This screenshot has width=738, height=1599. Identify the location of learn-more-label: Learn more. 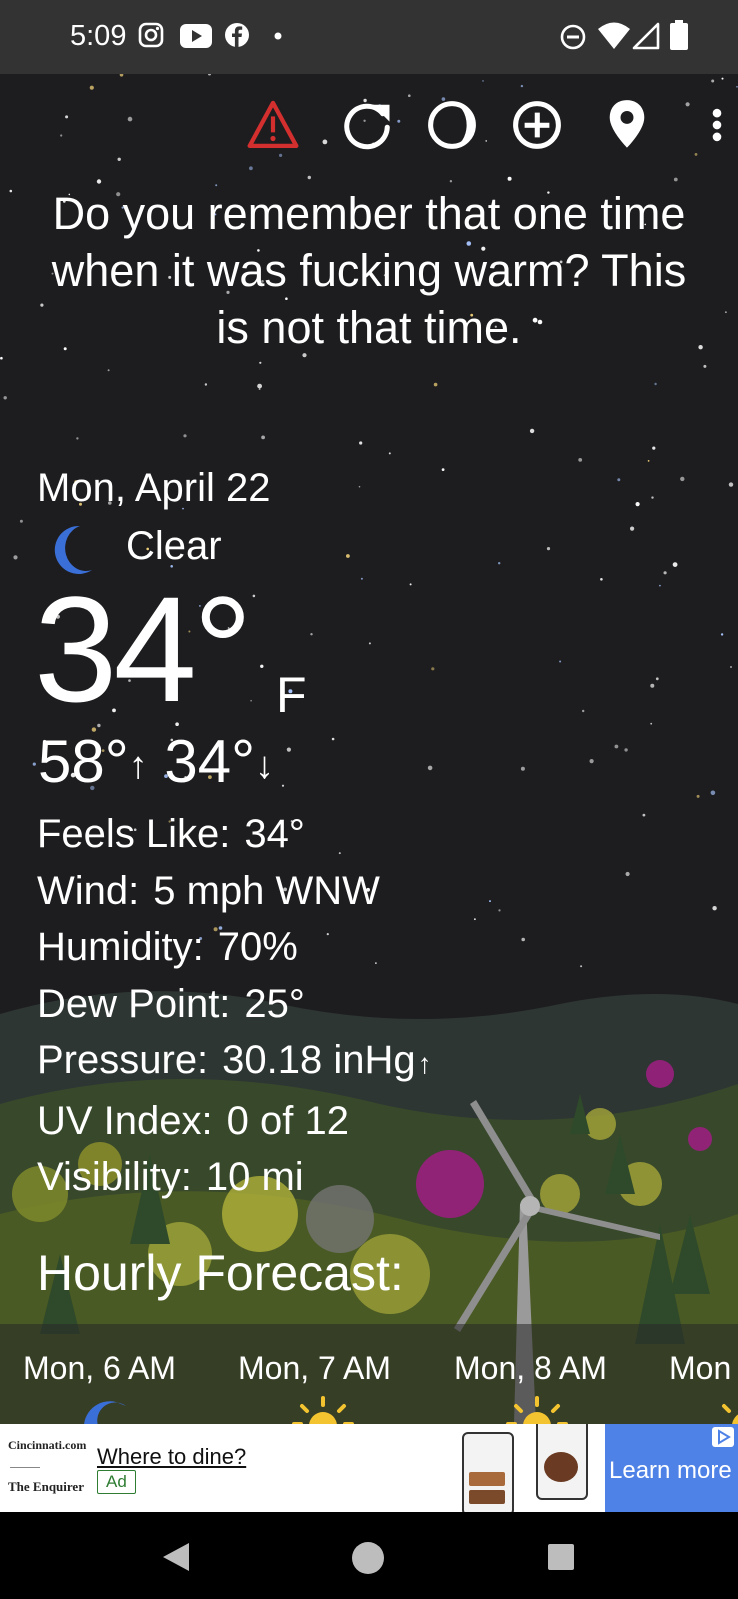
(670, 1470).